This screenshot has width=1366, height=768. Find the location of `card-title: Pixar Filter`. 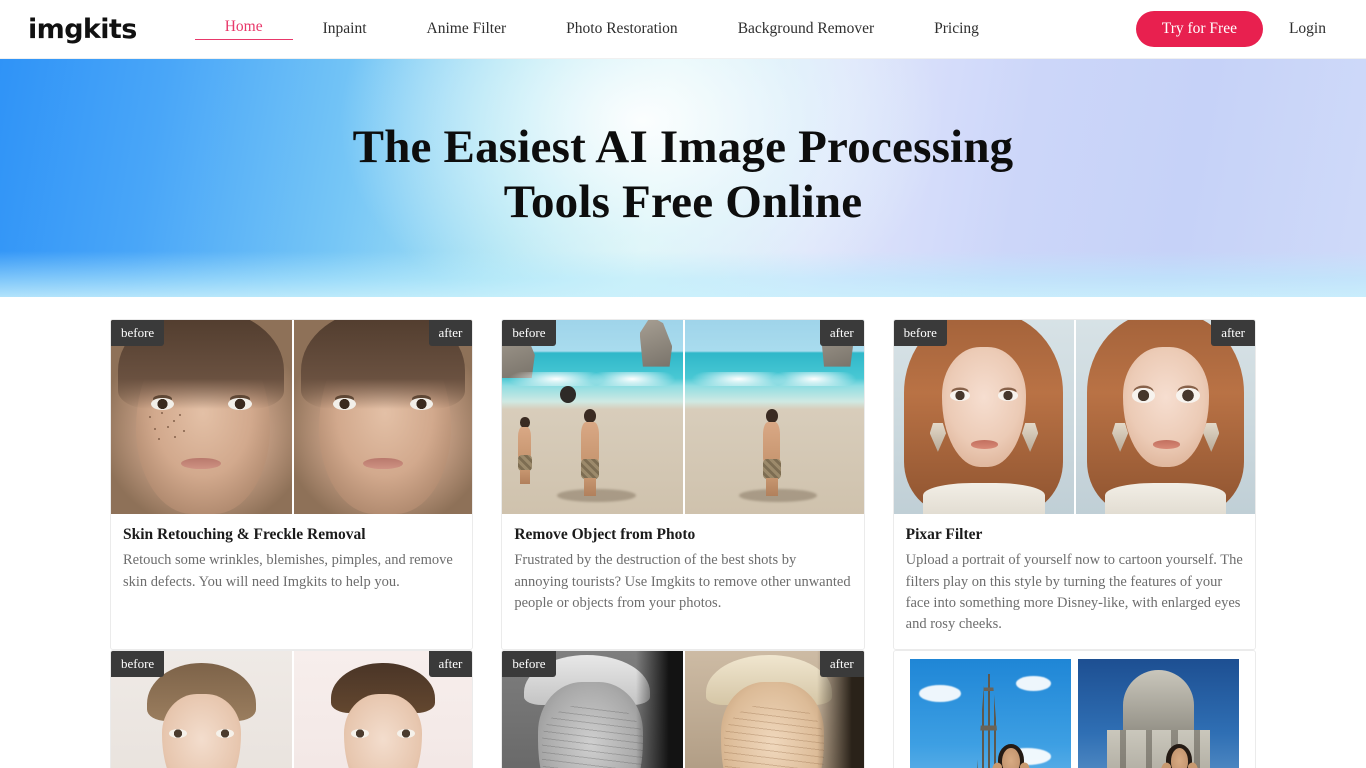

card-title: Pixar Filter is located at coordinates (944, 534).